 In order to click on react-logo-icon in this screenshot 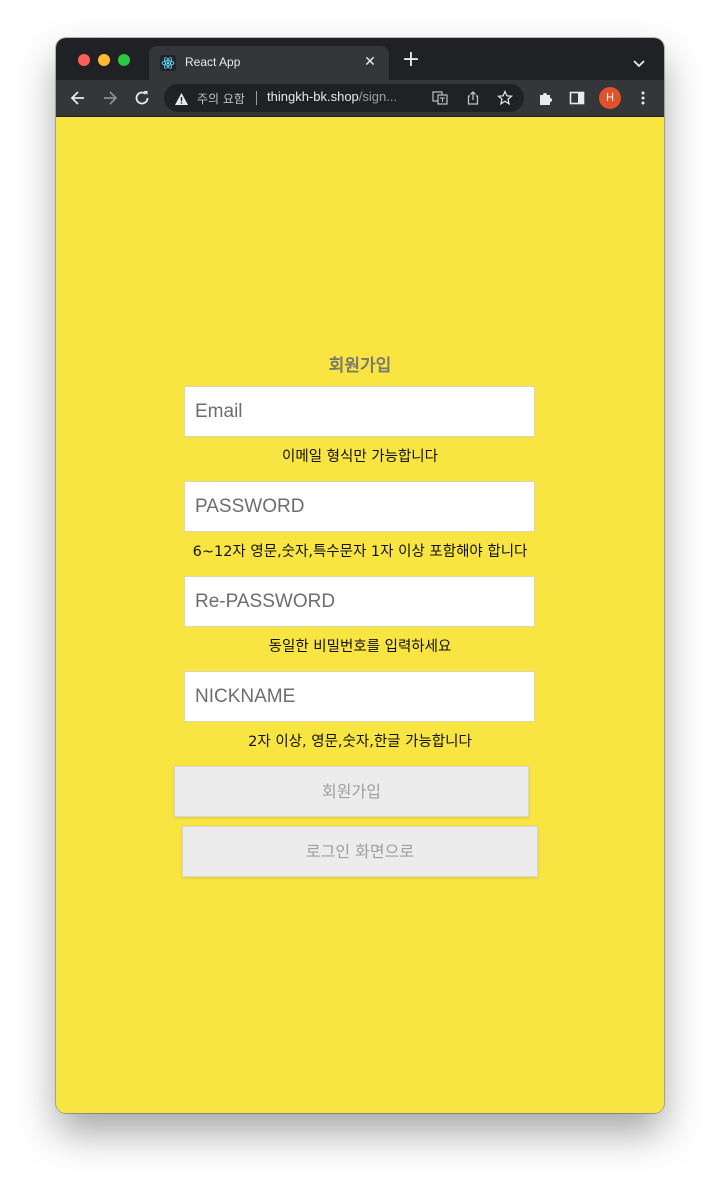, I will do `click(168, 63)`.